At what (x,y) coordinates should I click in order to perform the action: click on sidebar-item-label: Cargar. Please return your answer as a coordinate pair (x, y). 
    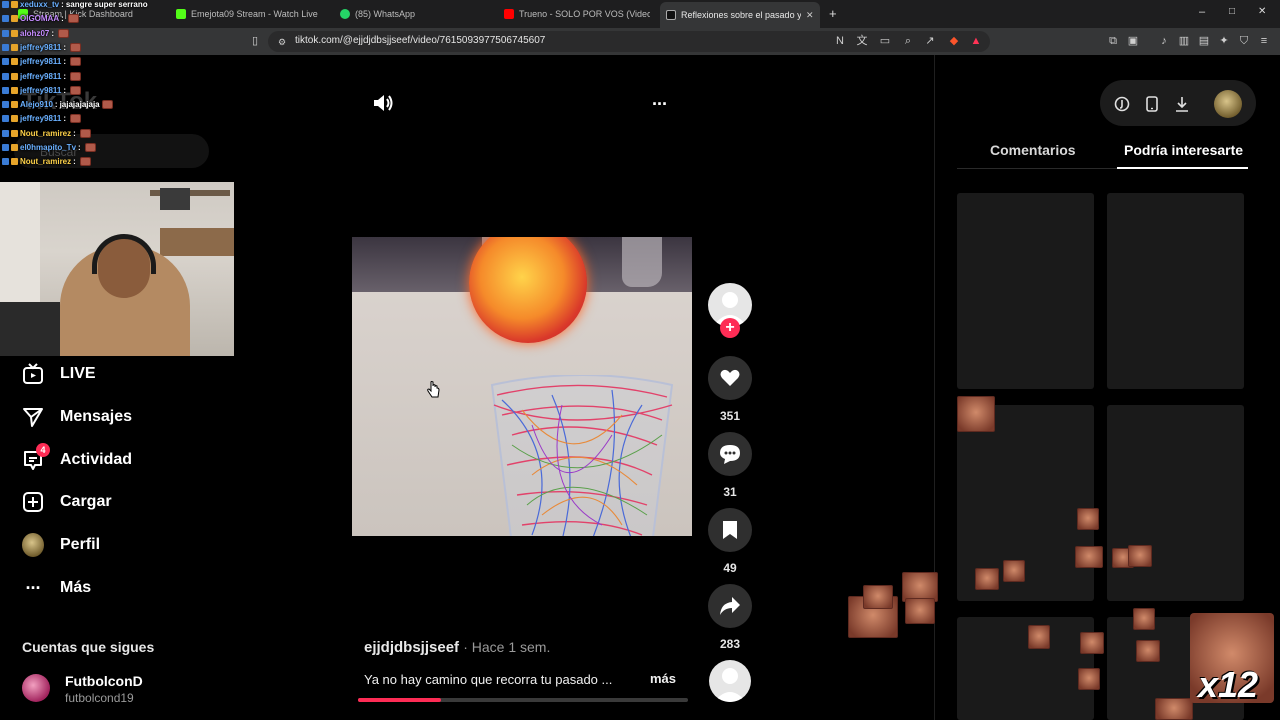
    Looking at the image, I should click on (86, 501).